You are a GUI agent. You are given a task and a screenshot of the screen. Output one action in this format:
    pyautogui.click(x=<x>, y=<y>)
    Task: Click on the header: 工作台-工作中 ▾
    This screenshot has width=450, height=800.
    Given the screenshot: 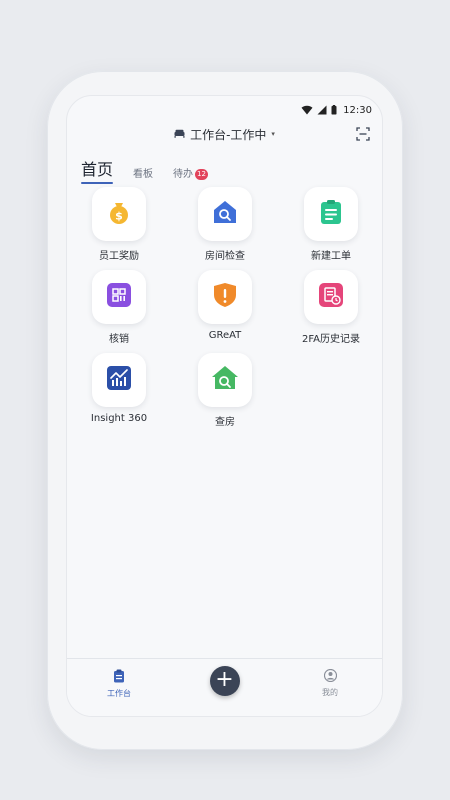 What is the action you would take?
    pyautogui.click(x=224, y=134)
    